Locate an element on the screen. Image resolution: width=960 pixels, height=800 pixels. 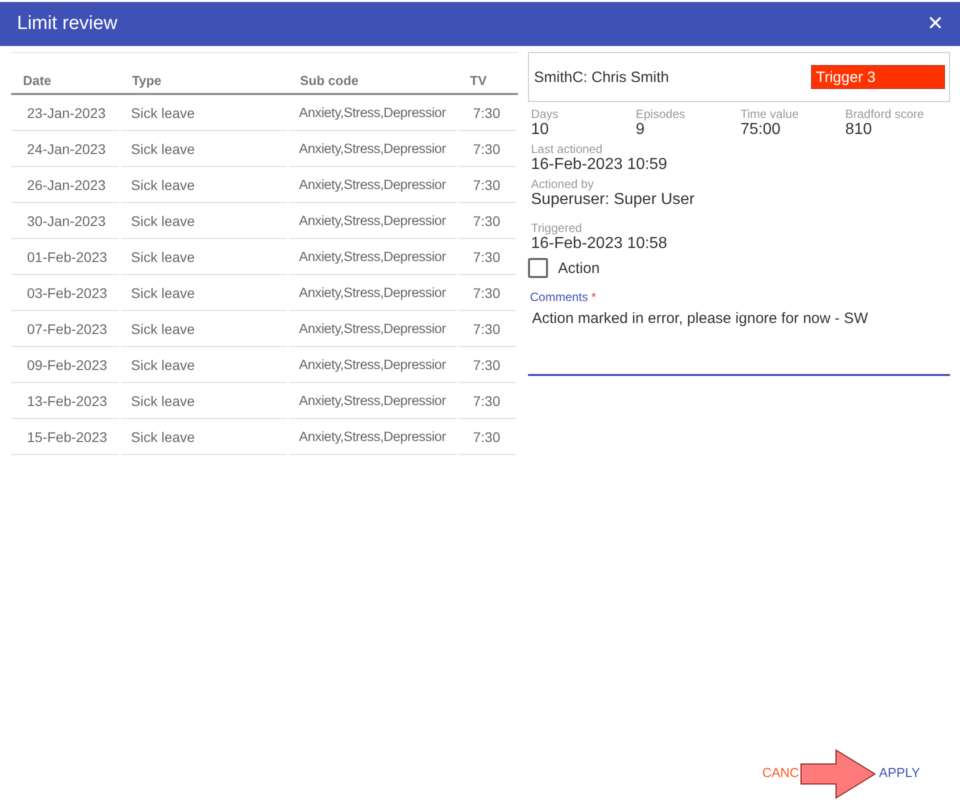
column-header: TV is located at coordinates (478, 80).